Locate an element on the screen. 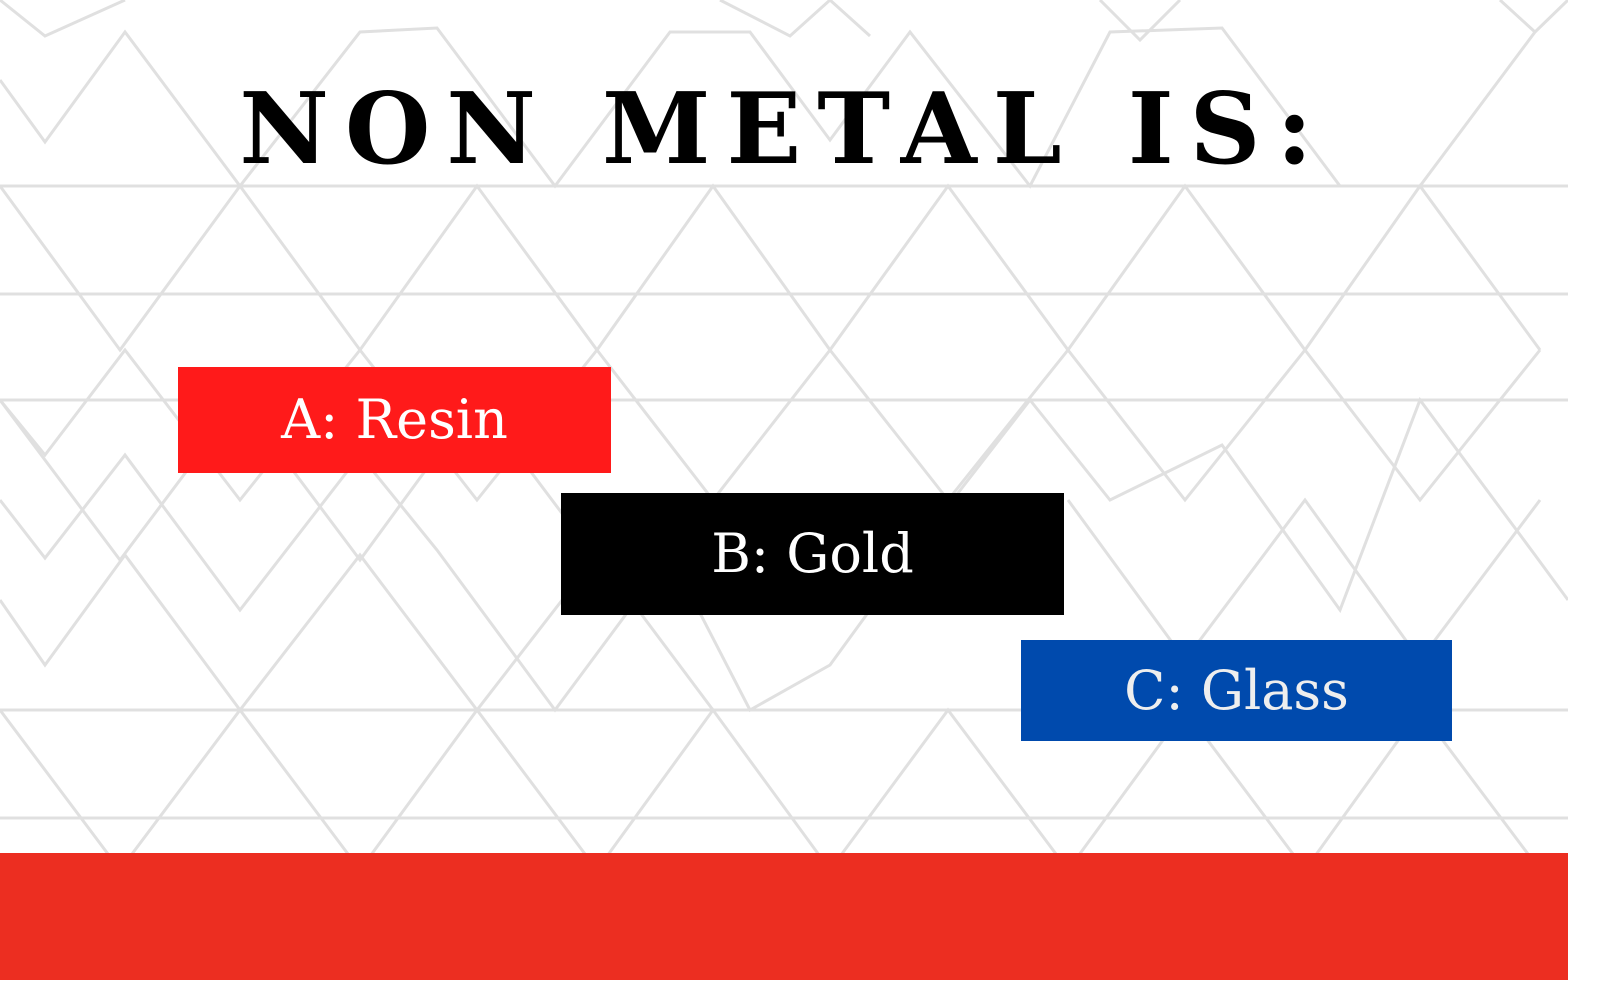  answer-option-a-label: A: Resin is located at coordinates (394, 419).